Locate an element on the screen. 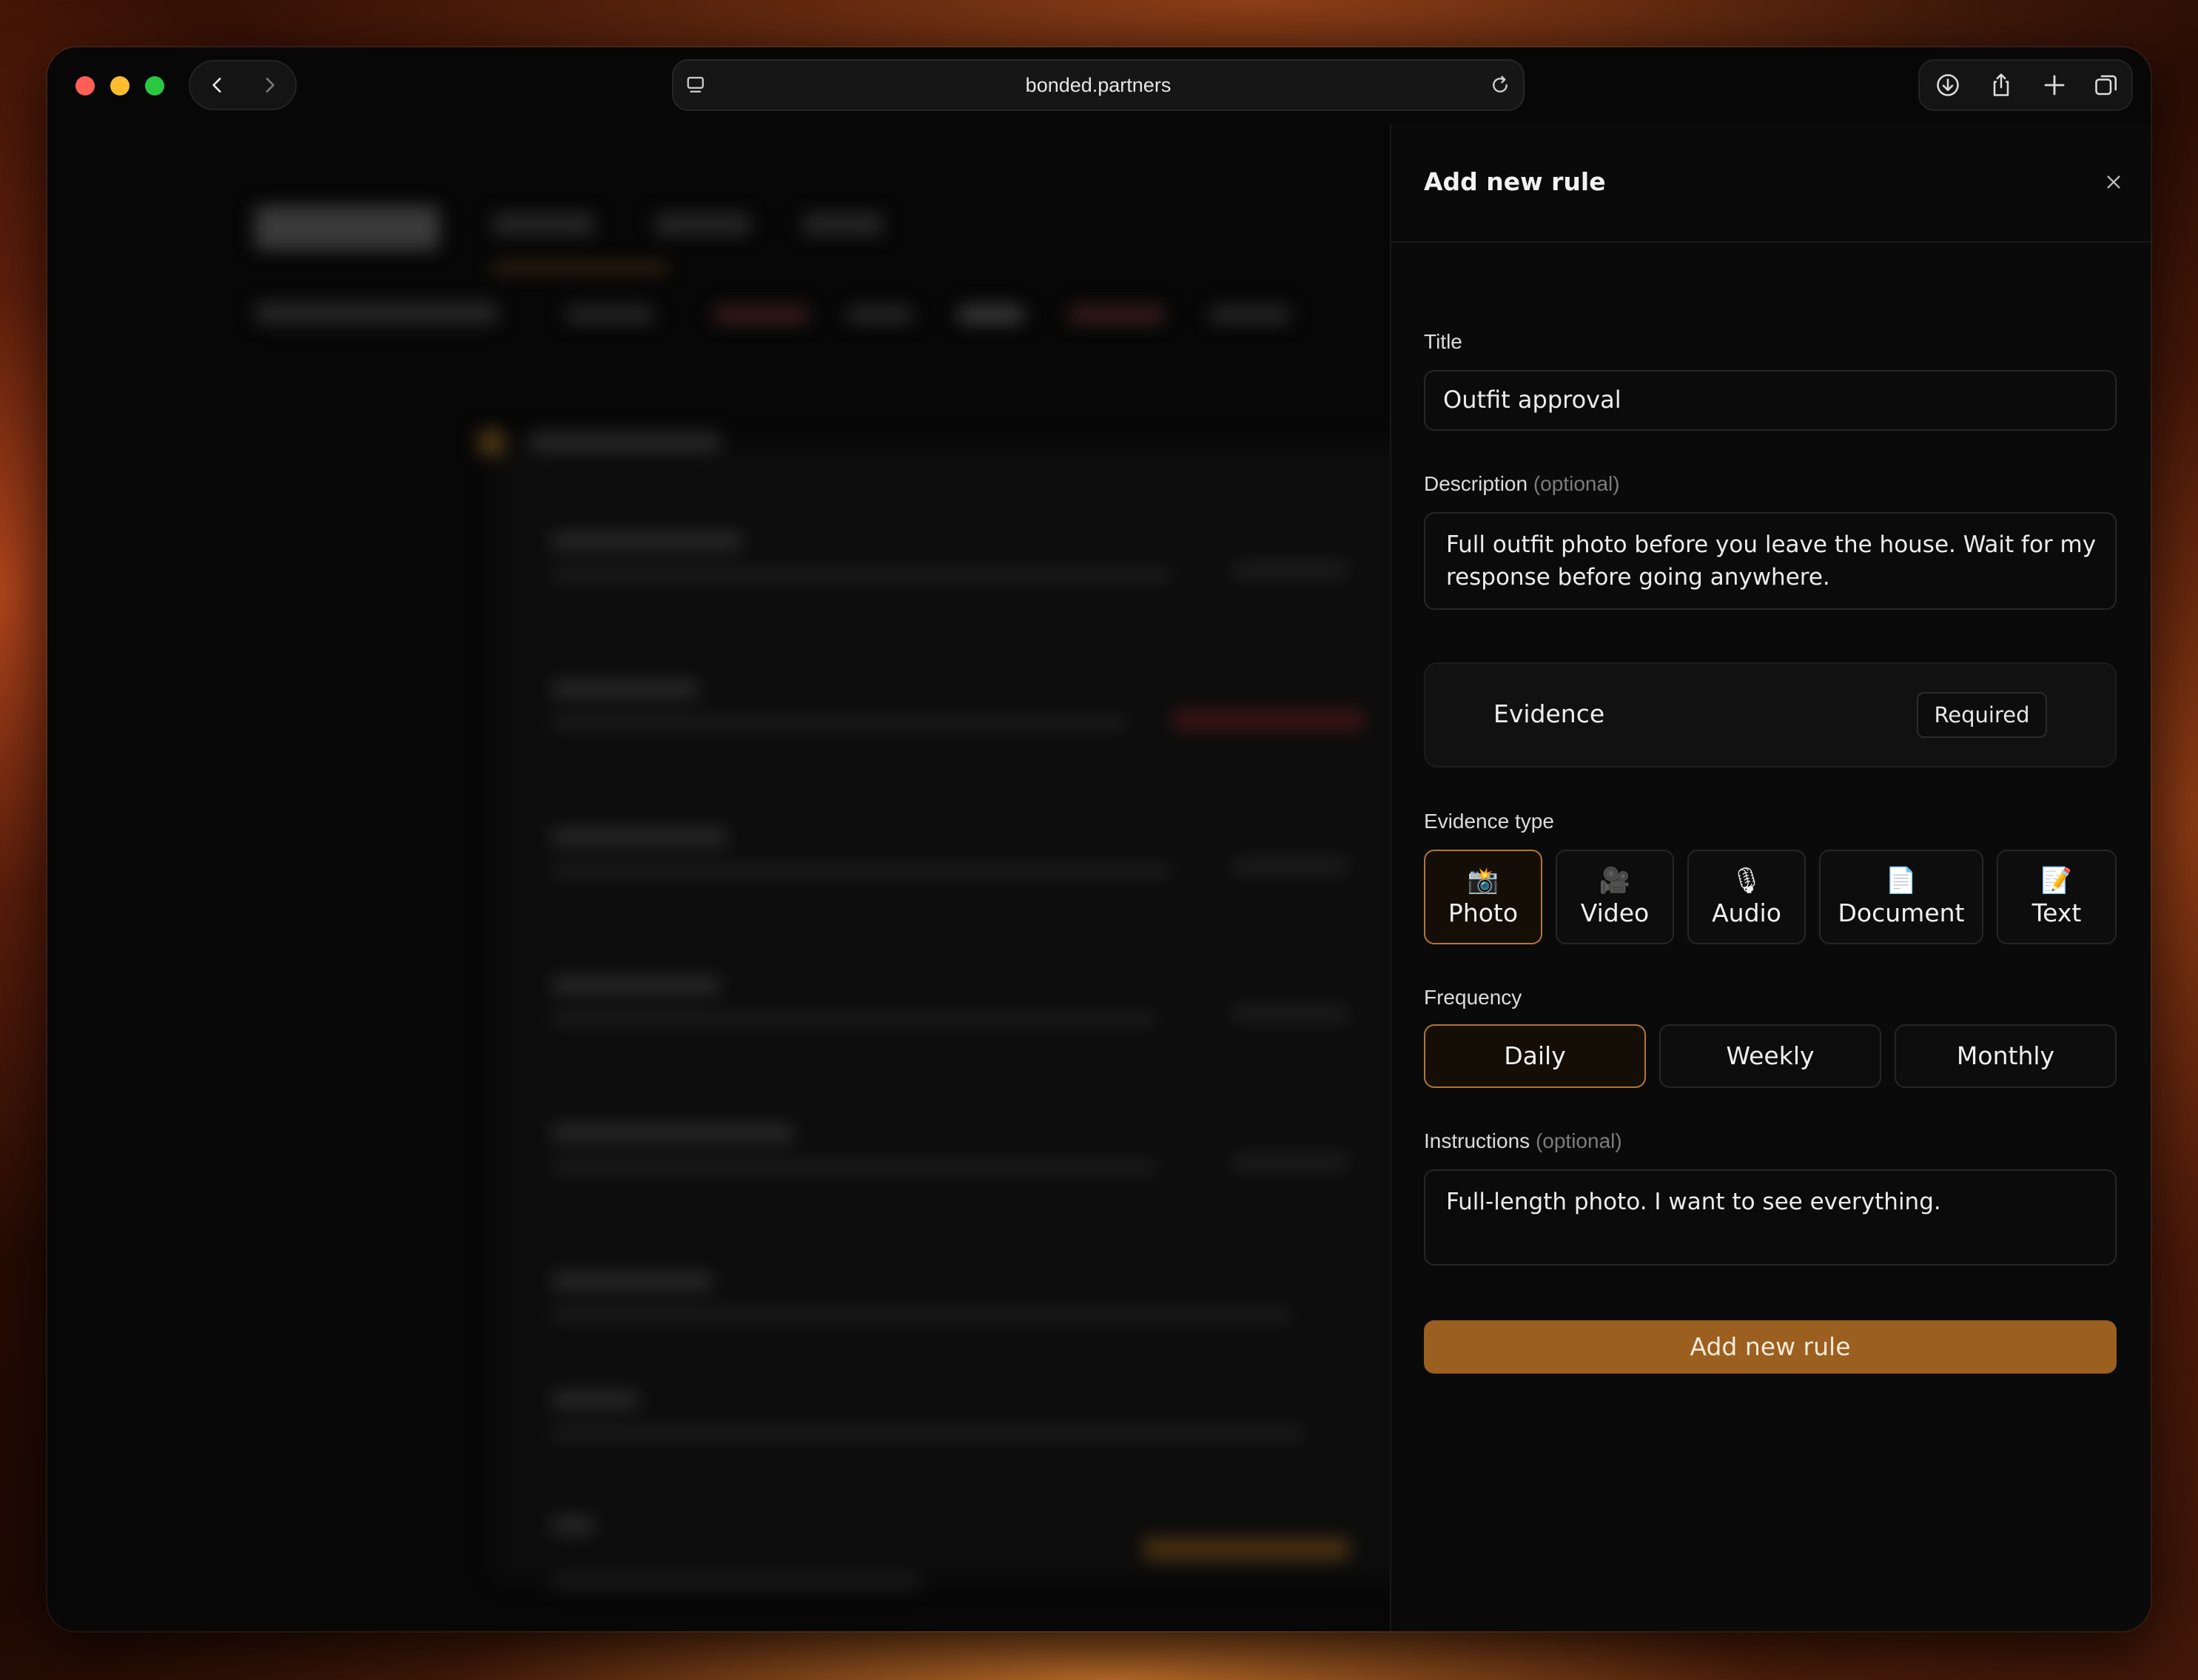  share-icon is located at coordinates (2001, 84).